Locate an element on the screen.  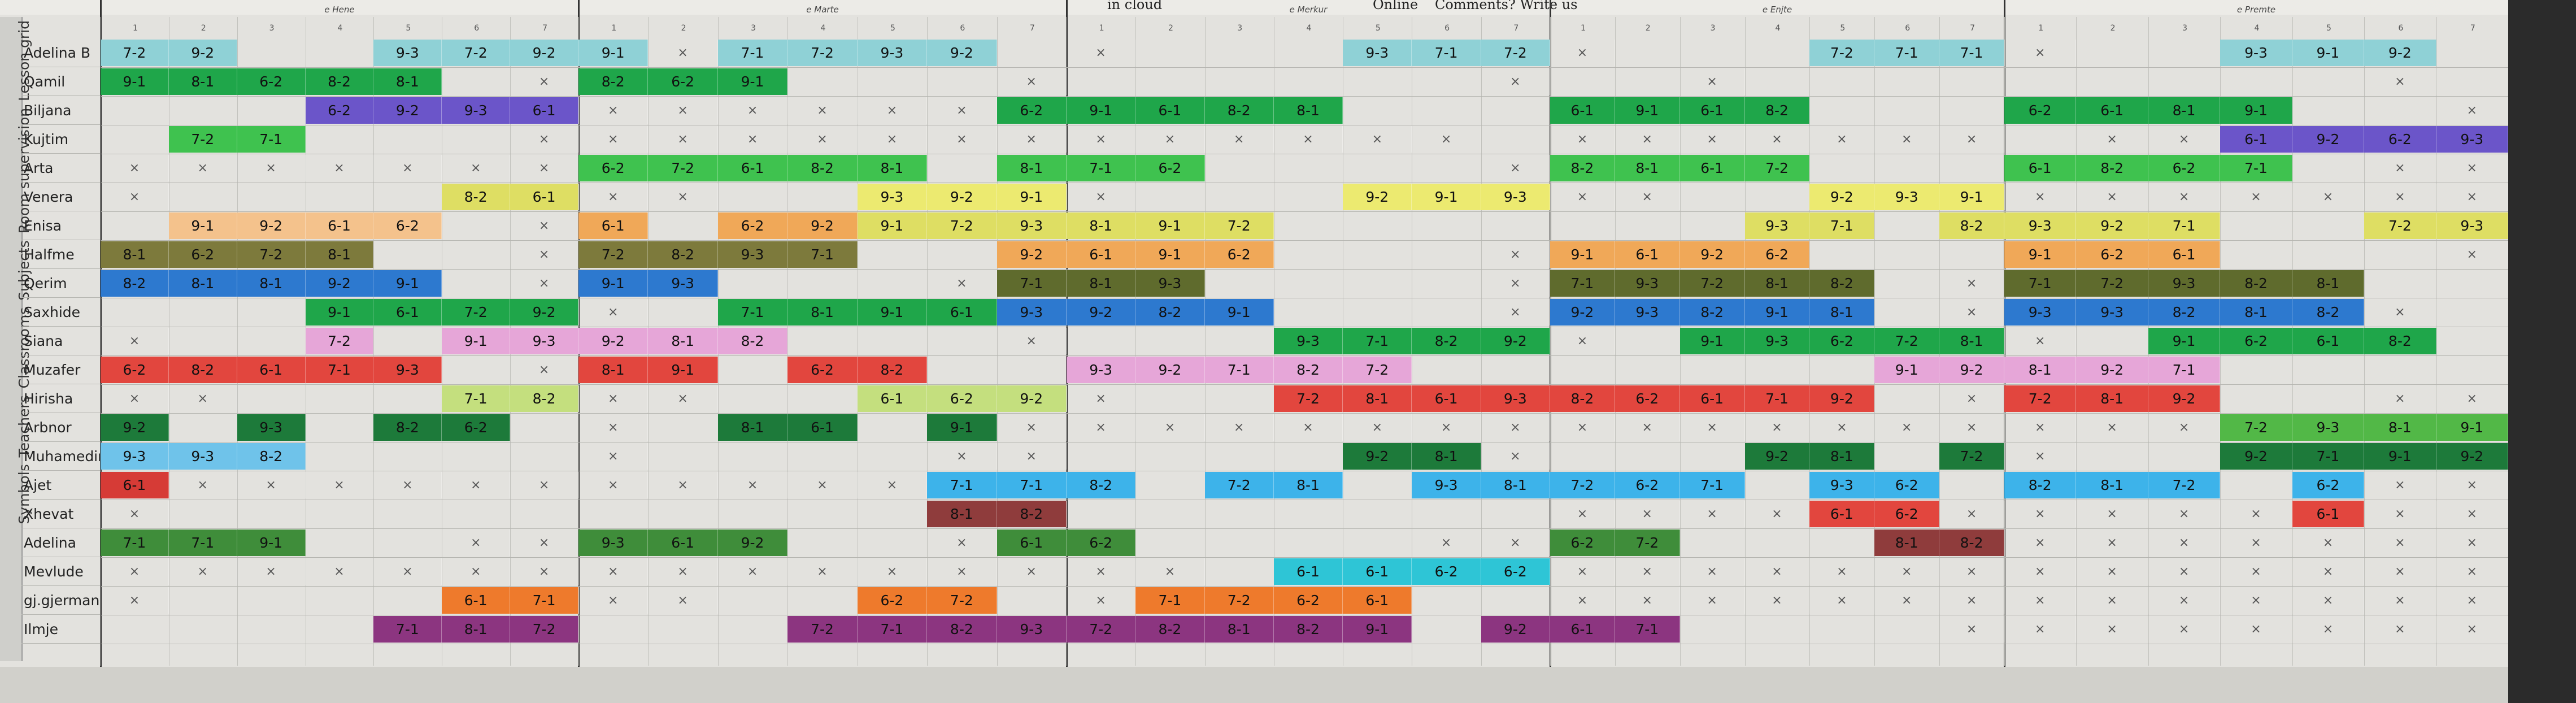
teacher-name: Arbnor is located at coordinates (61, 427).